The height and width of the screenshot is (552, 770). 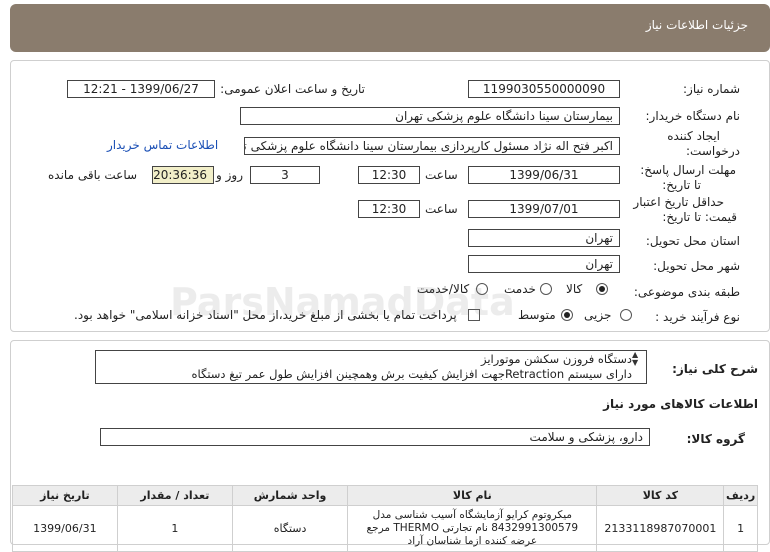 I want to click on process-partial-radio, so click(x=626, y=315).